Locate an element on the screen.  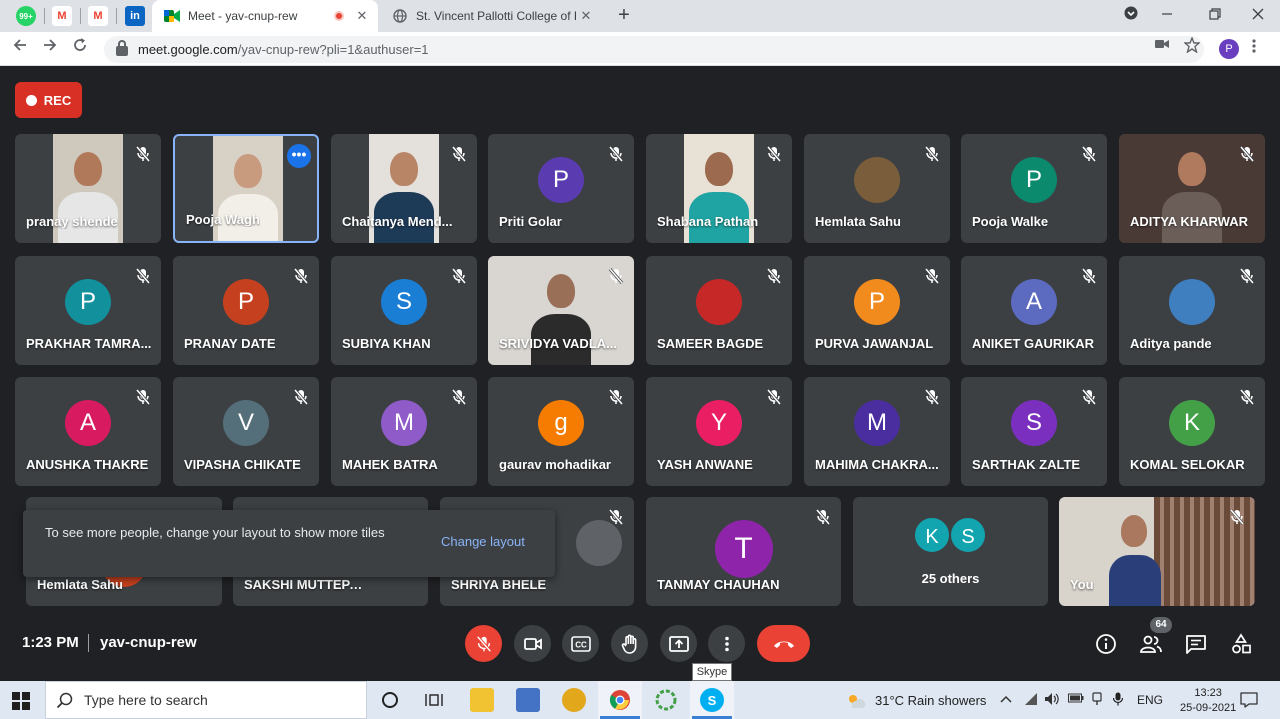
participant-tile: S SARTHAK ZALTE is located at coordinates (1034, 431).